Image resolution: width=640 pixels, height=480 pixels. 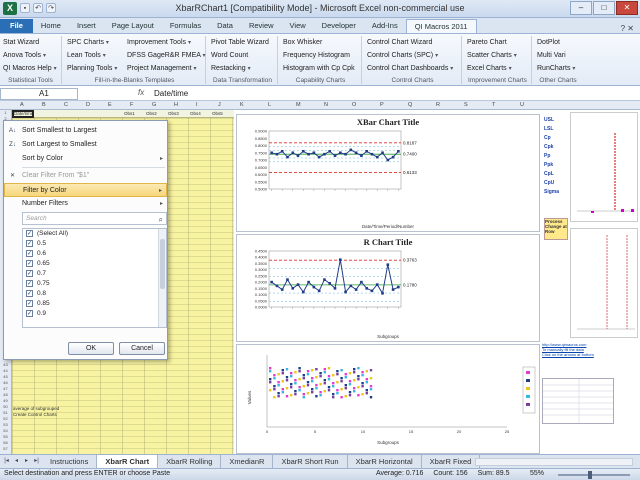 What do you see at coordinates (162, 264) in the screenshot?
I see `scrollbar-thumb` at bounding box center [162, 264].